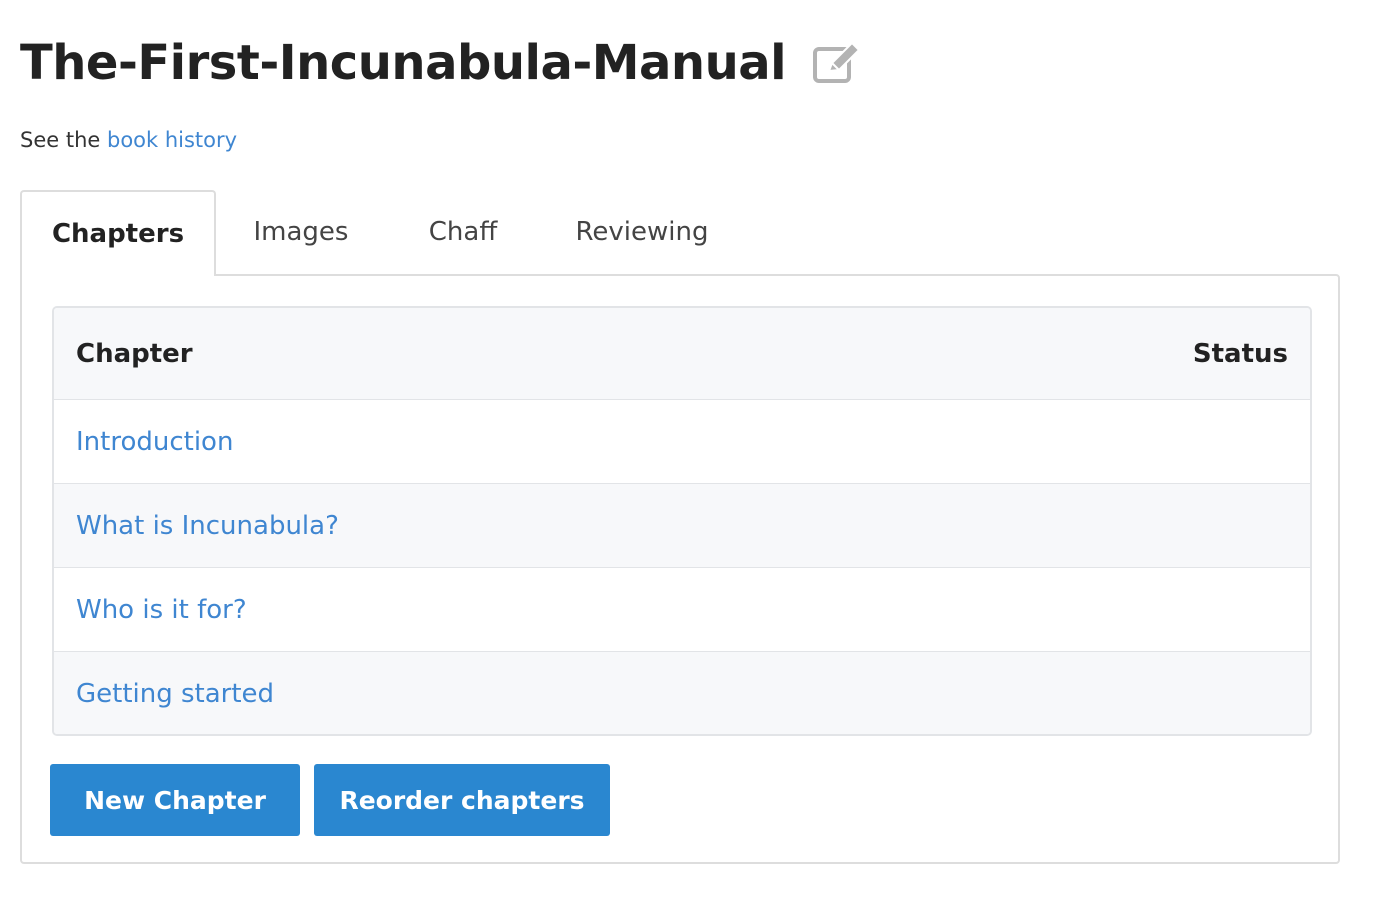 Image resolution: width=1376 pixels, height=904 pixels. I want to click on column-header-status: Status, so click(1240, 353).